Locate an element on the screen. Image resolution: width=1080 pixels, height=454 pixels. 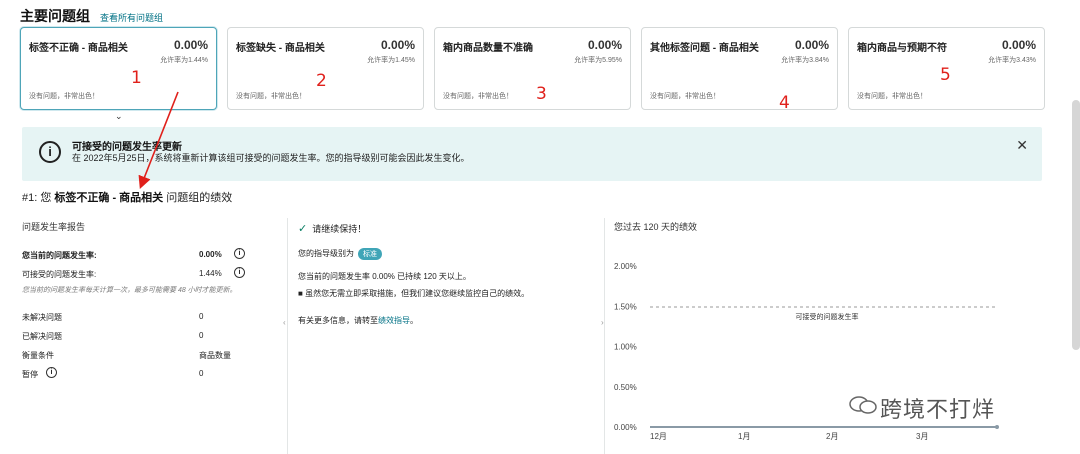
card-name: 标签不正确 - 商品相关 is located at coordinates (78, 48).